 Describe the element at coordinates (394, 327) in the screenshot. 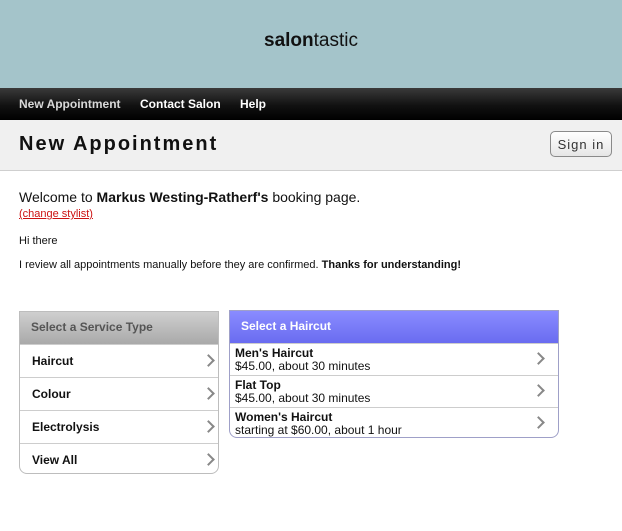

I see `haircut-header: Select a Haircut` at that location.